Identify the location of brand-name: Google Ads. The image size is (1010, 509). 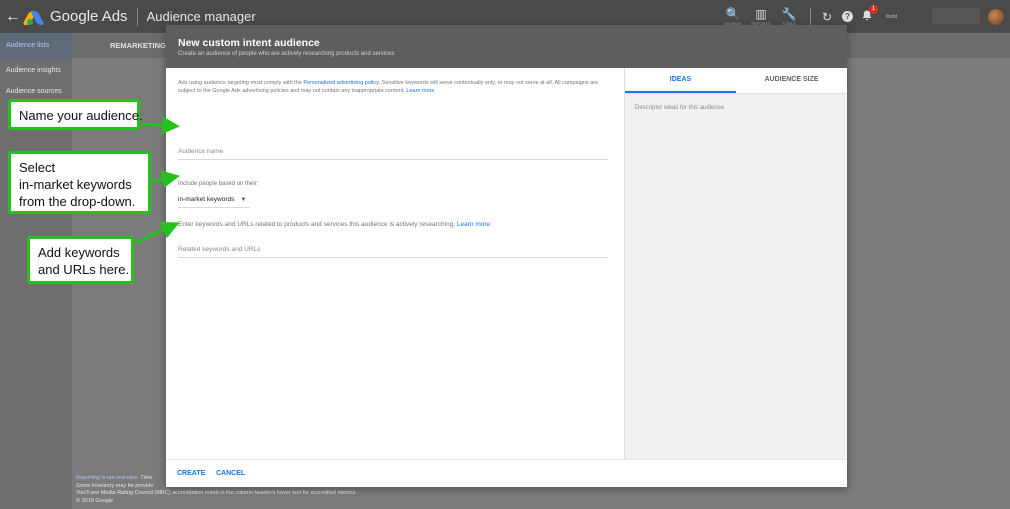
(89, 16).